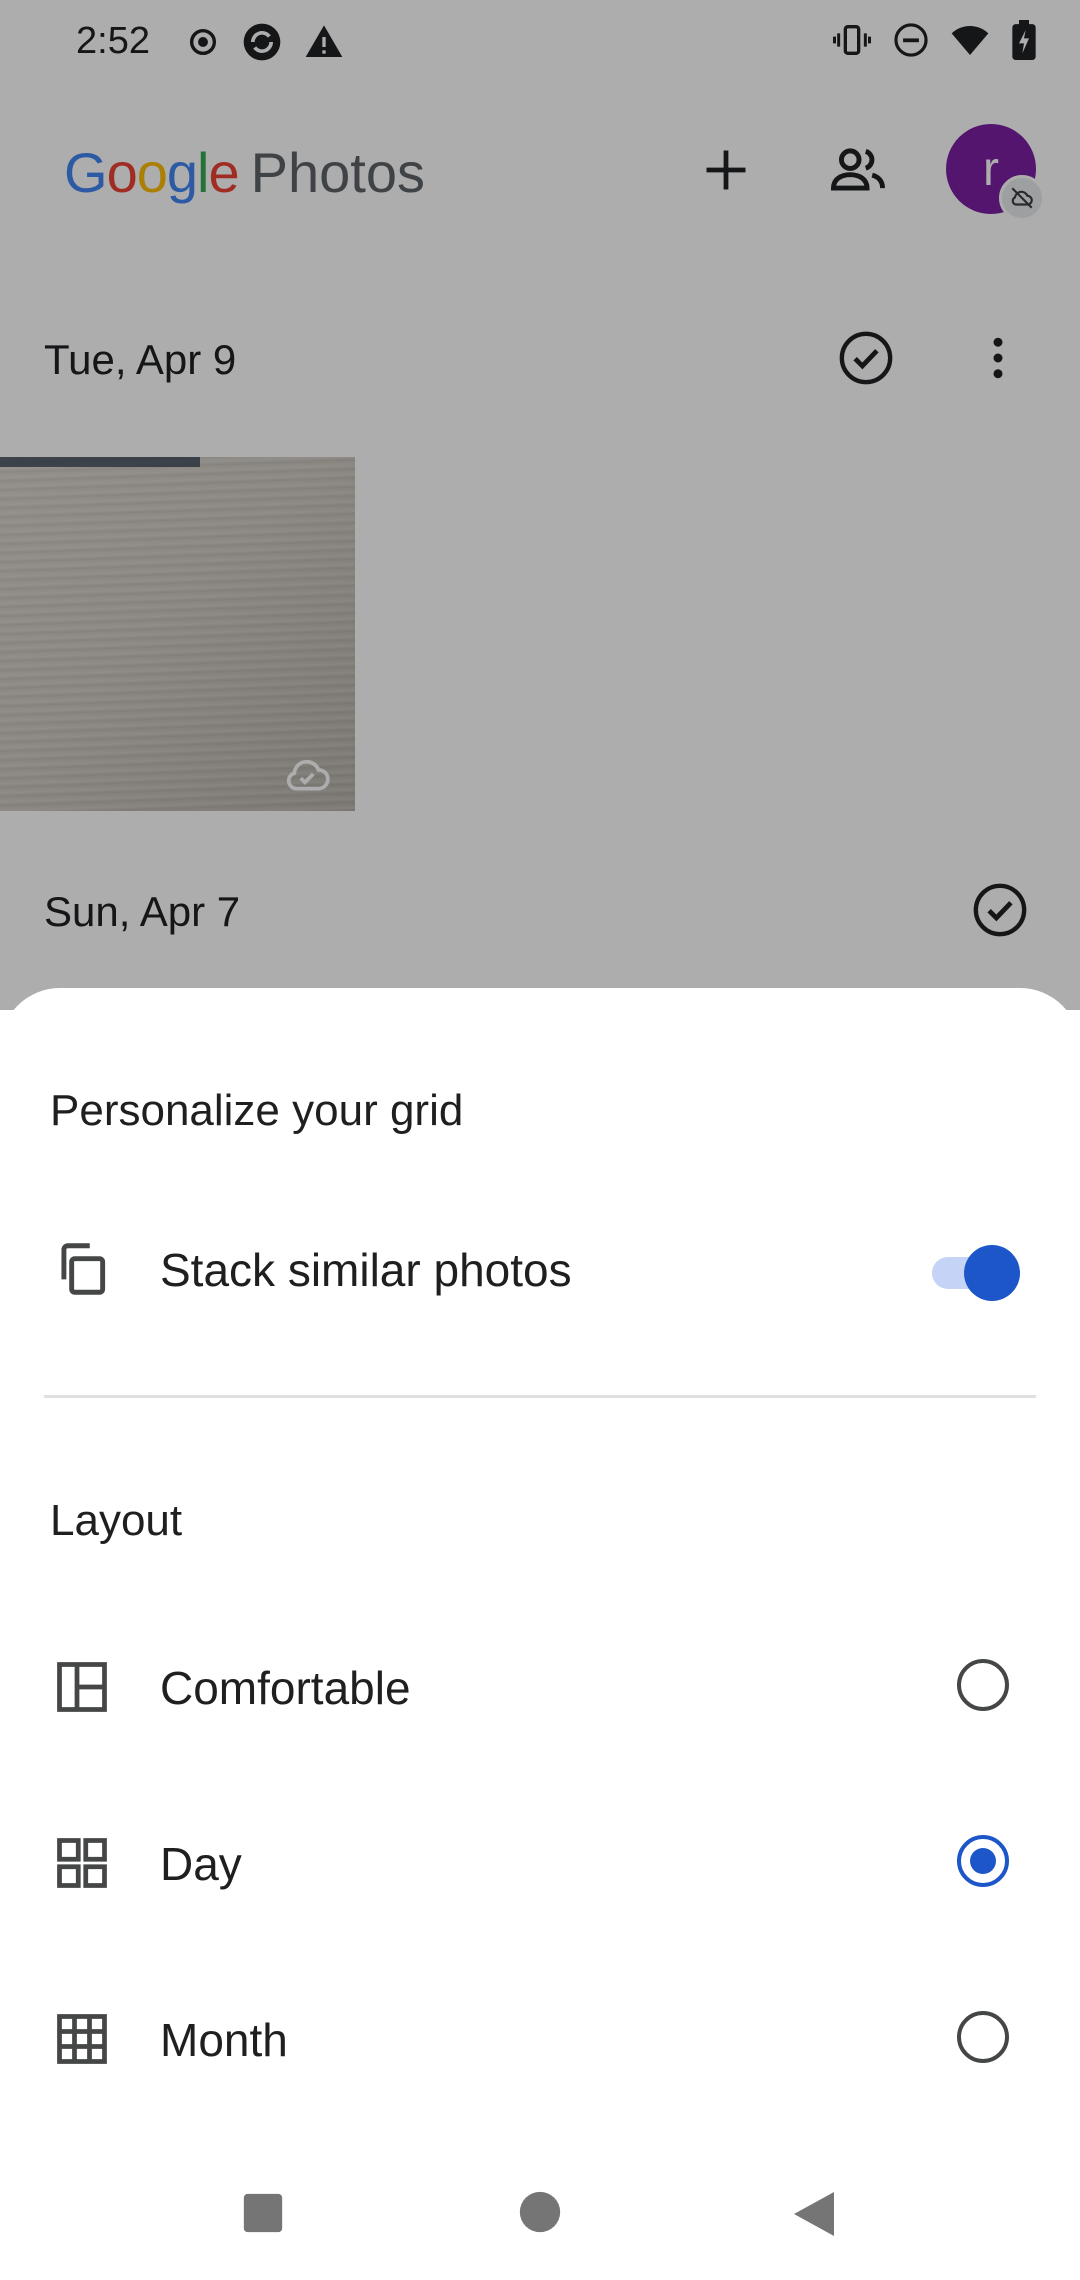  Describe the element at coordinates (540, 1396) in the screenshot. I see `divider` at that location.